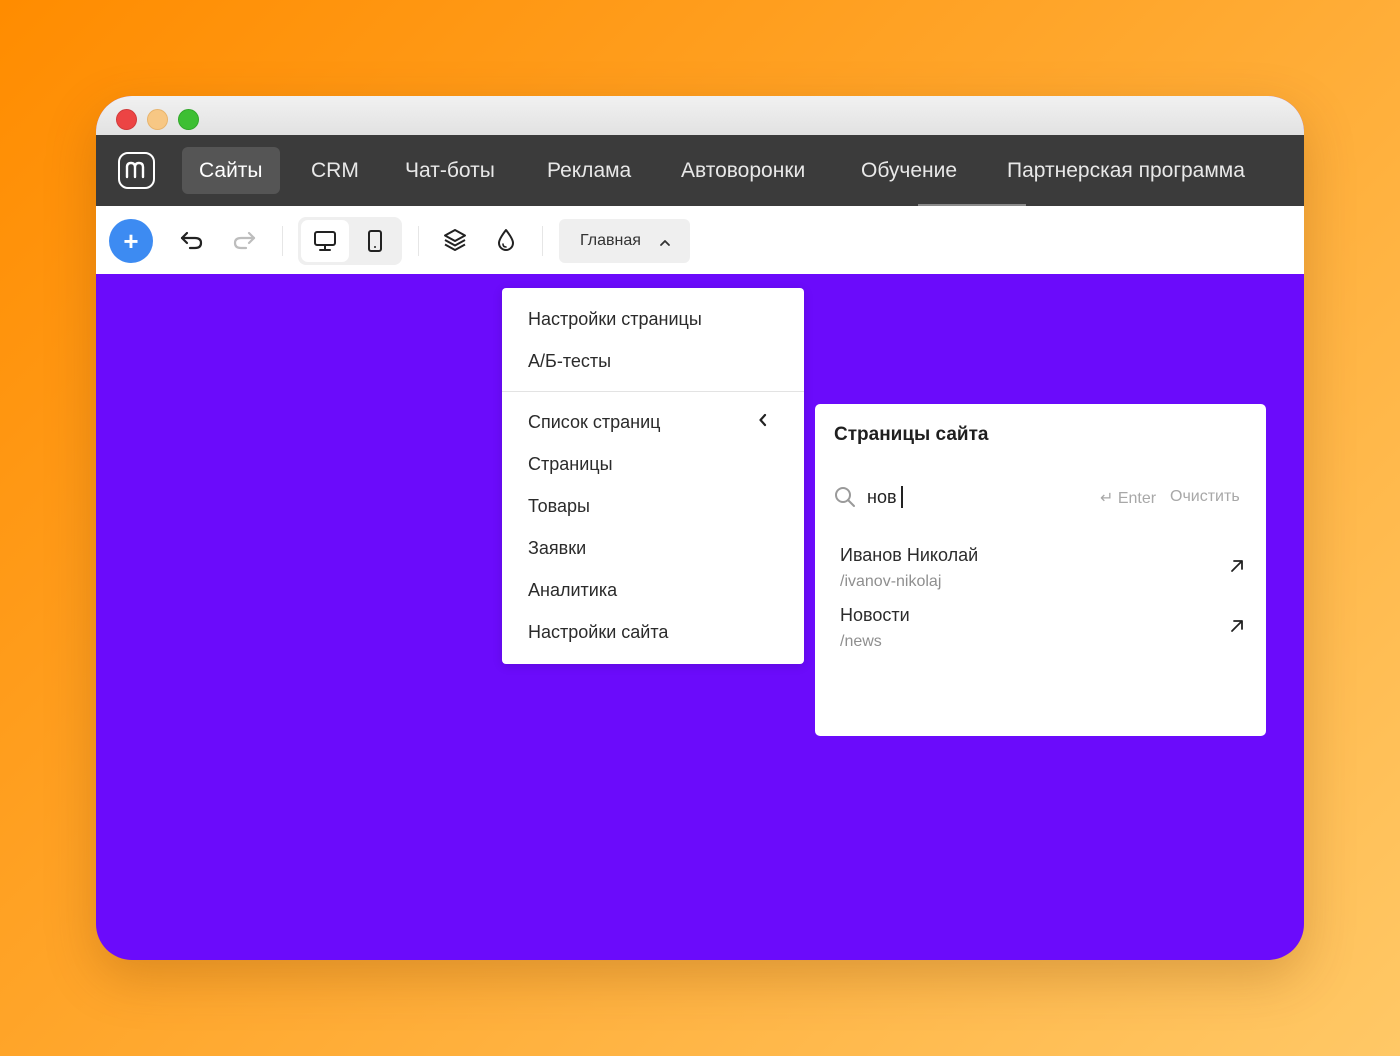 The width and height of the screenshot is (1400, 1056). I want to click on nav-item-sites: Сайты, so click(231, 170).